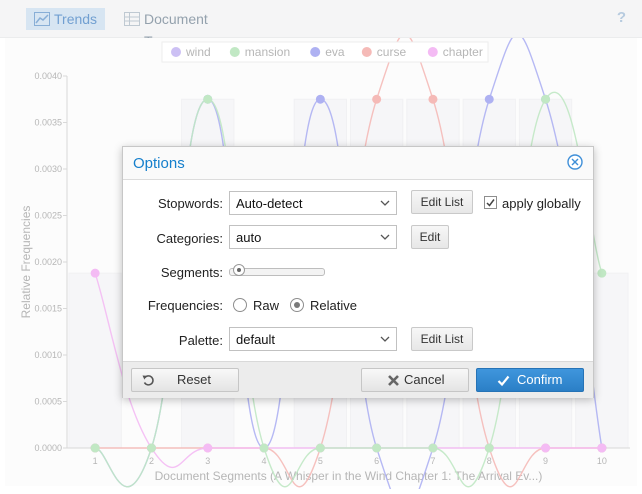 The width and height of the screenshot is (642, 494). I want to click on categories-select: auto, so click(313, 237).